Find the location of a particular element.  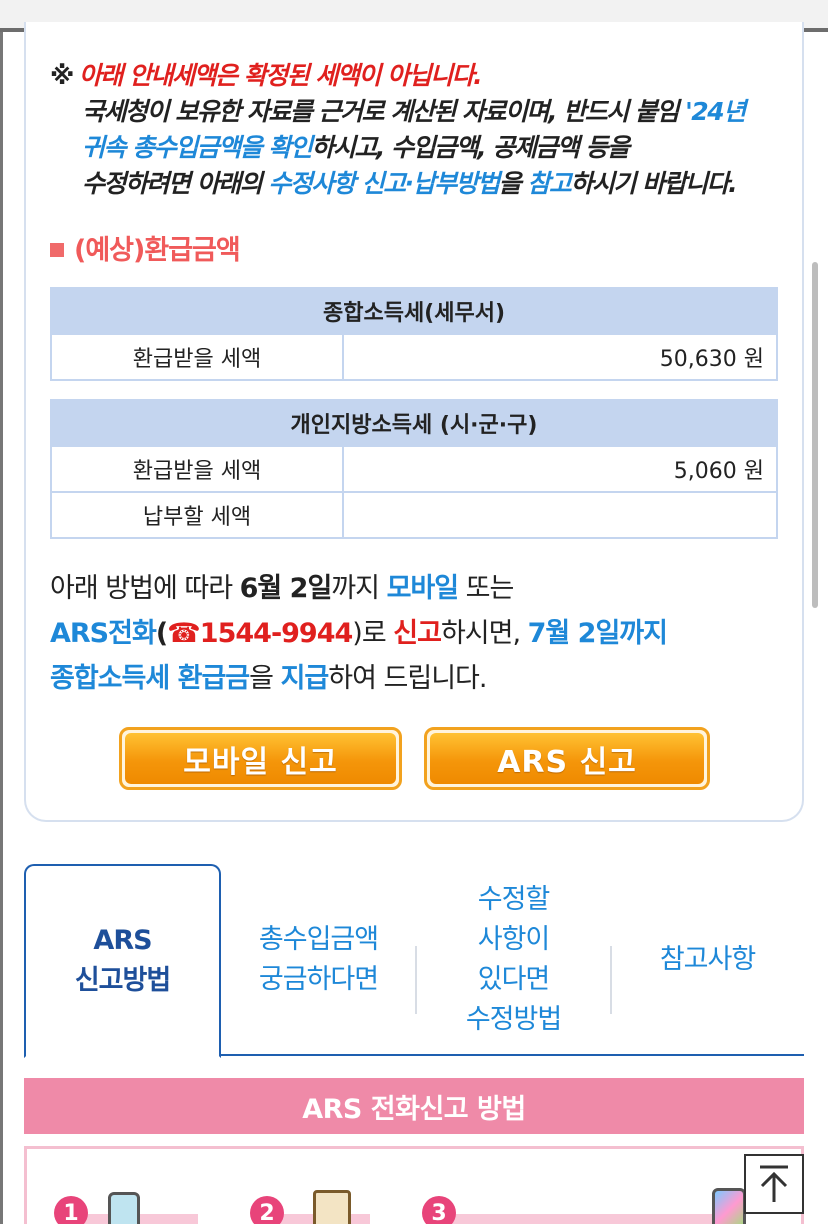

step-bar is located at coordinates (585, 1219).